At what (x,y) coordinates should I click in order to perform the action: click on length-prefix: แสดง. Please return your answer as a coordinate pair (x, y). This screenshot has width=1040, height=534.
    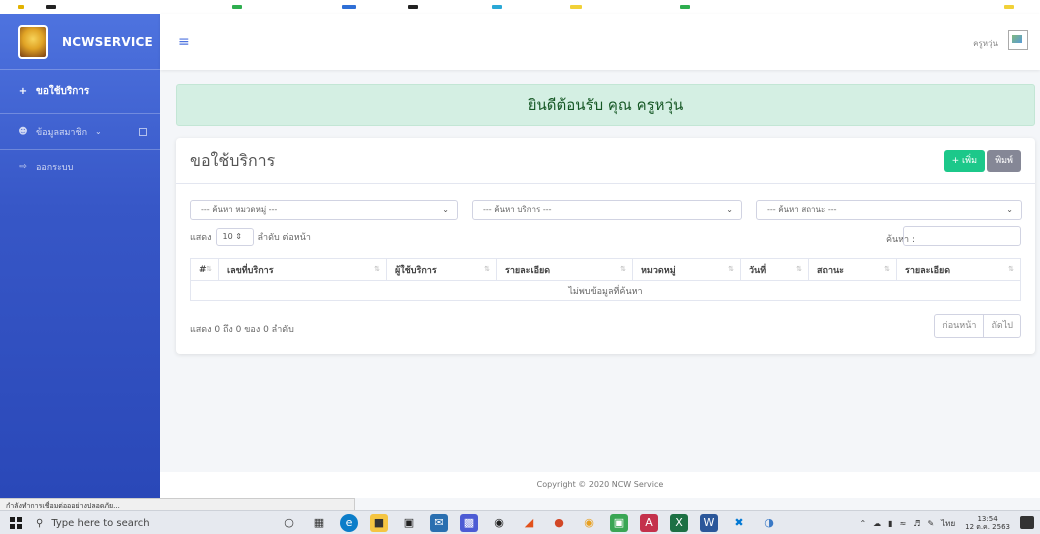
    Looking at the image, I should click on (201, 238).